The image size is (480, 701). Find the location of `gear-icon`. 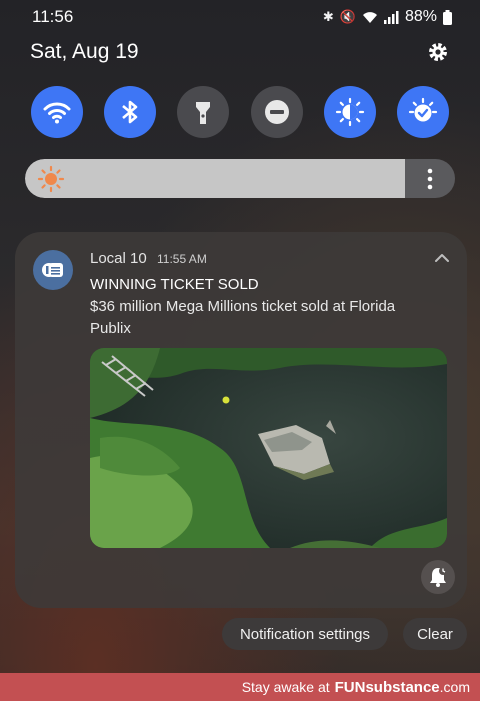

gear-icon is located at coordinates (438, 52).